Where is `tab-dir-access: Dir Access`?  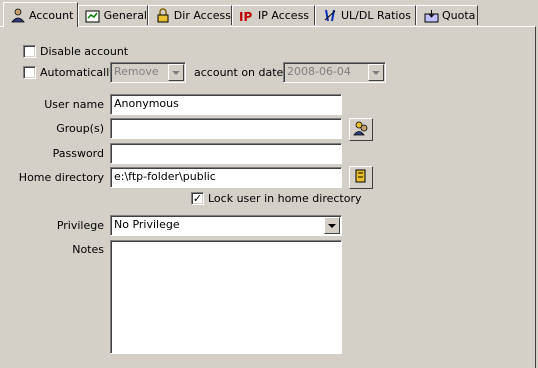
tab-dir-access: Dir Access is located at coordinates (190, 15).